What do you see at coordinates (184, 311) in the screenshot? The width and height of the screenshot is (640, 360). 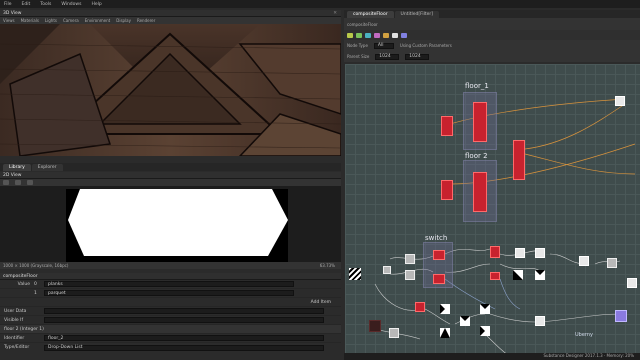 I see `user-data-field` at bounding box center [184, 311].